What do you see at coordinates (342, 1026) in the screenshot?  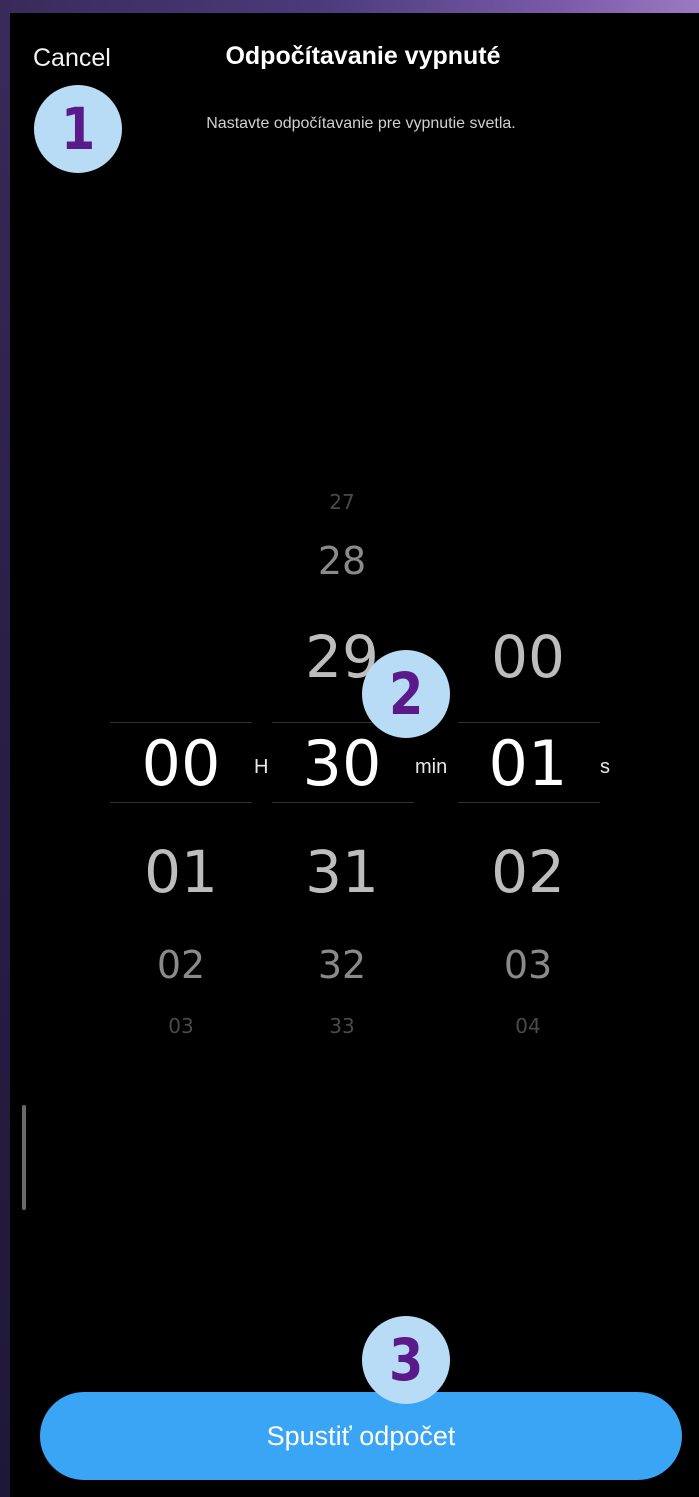 I see `minutes-option: 33` at bounding box center [342, 1026].